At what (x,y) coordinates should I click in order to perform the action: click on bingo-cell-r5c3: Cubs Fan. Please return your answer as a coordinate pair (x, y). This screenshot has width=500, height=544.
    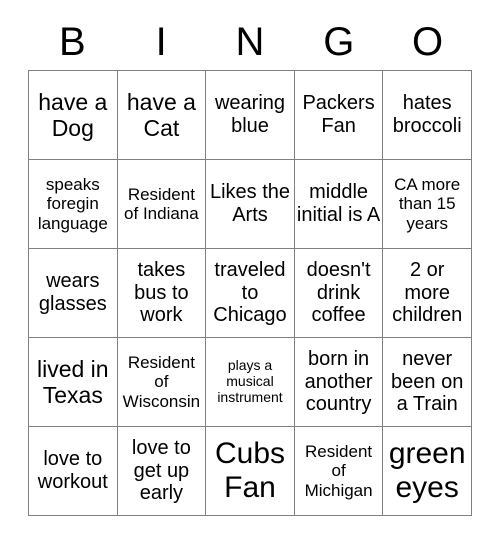
    Looking at the image, I should click on (250, 471).